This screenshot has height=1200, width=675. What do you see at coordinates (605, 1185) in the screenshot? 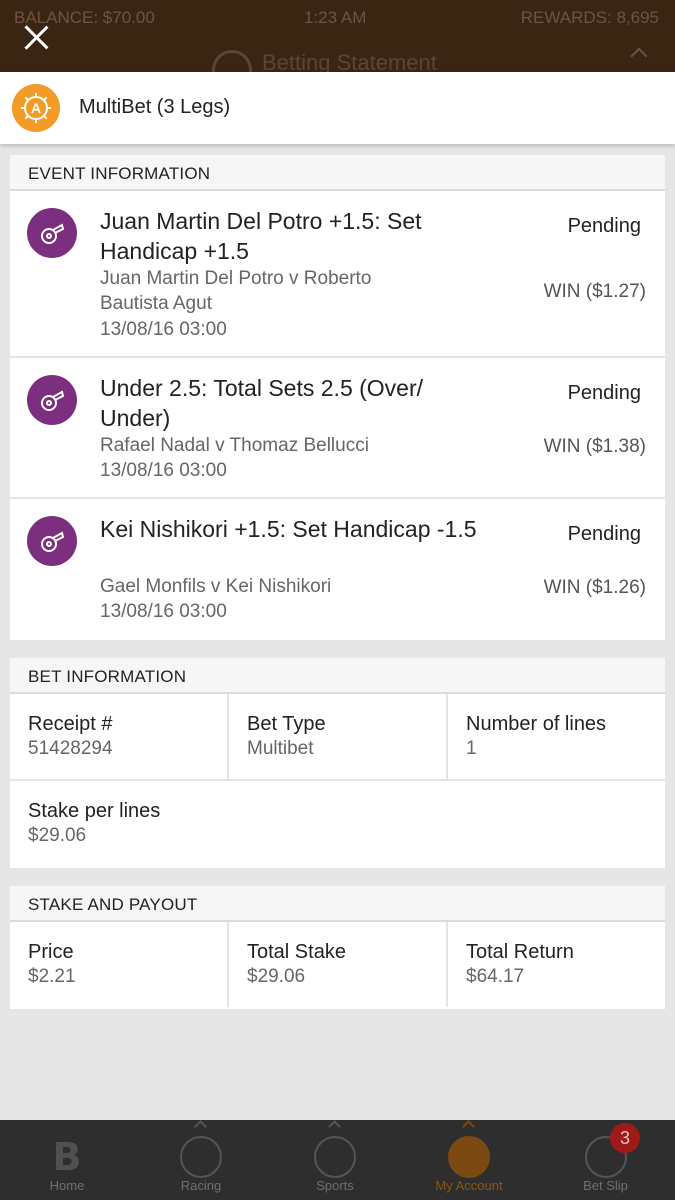
I see `nav-bet-slip-label: Bet Slip` at bounding box center [605, 1185].